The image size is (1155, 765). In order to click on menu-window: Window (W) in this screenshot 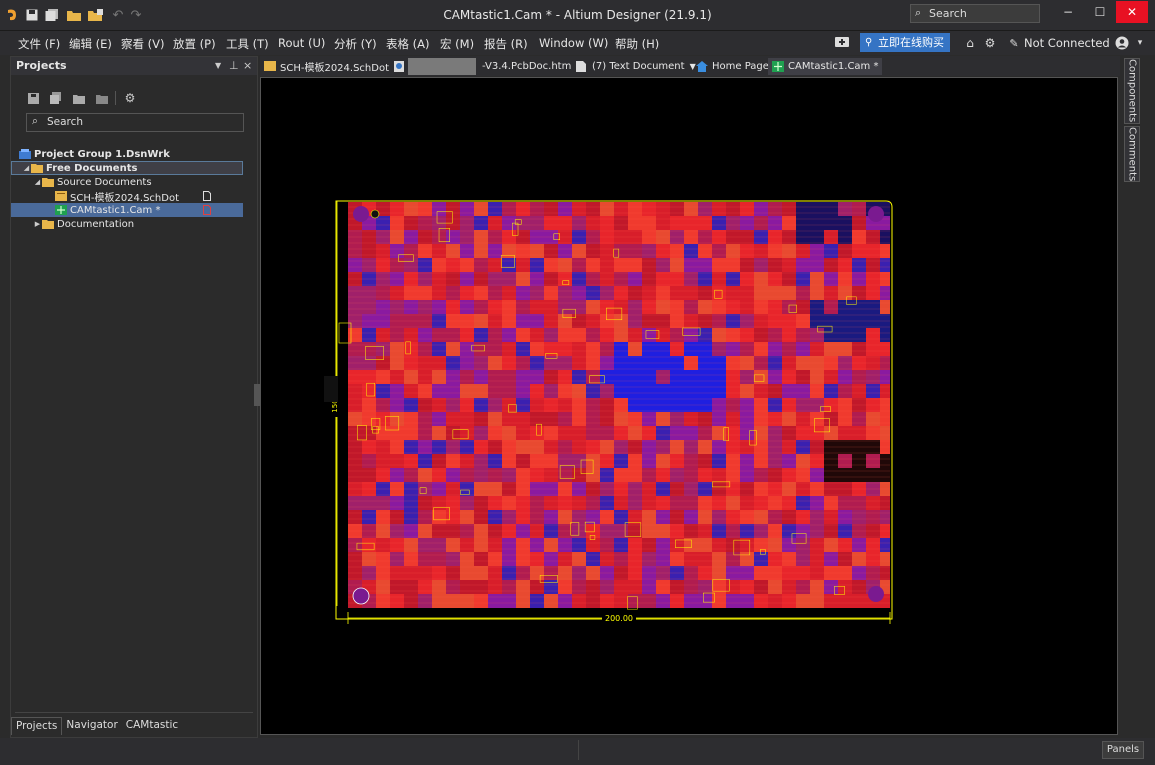, I will do `click(573, 43)`.